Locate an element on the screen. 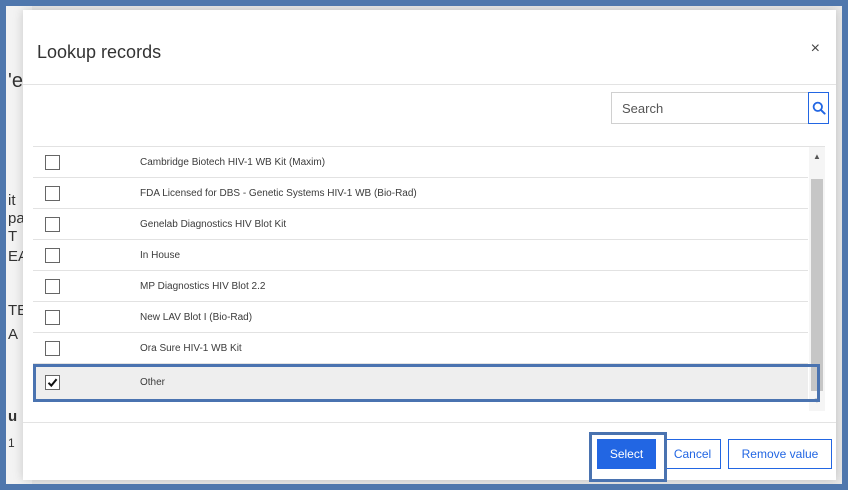 This screenshot has width=848, height=490. record-label: Genelab Diagnostics HIV Blot Kit is located at coordinates (213, 224).